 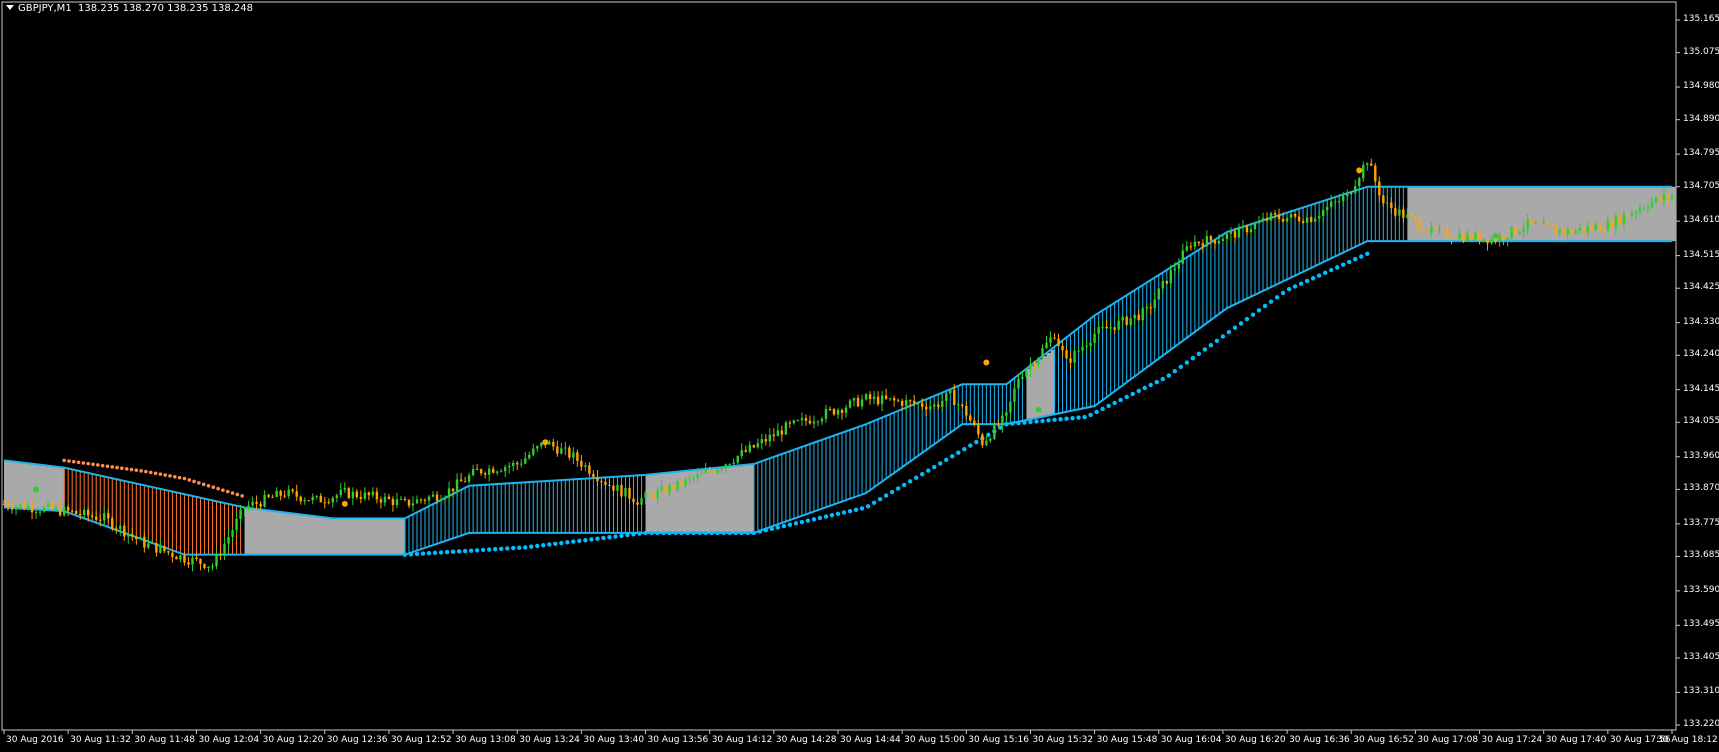 What do you see at coordinates (10, 7) in the screenshot?
I see `dropdown-triangle-icon` at bounding box center [10, 7].